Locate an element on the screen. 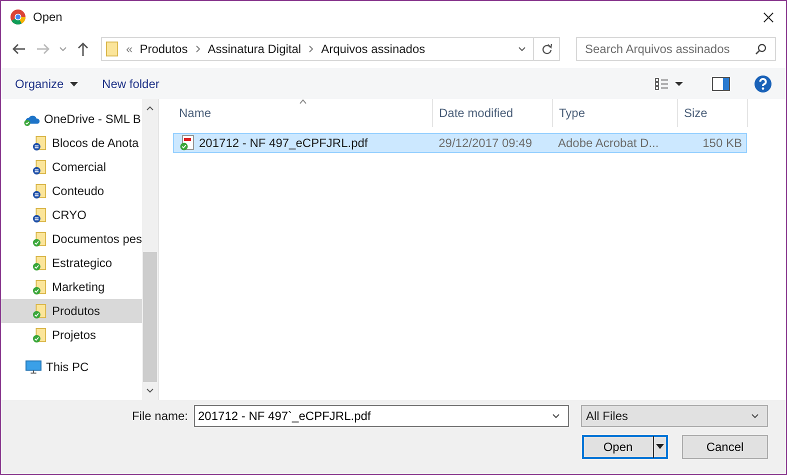  column-header: Date modified is located at coordinates (493, 113).